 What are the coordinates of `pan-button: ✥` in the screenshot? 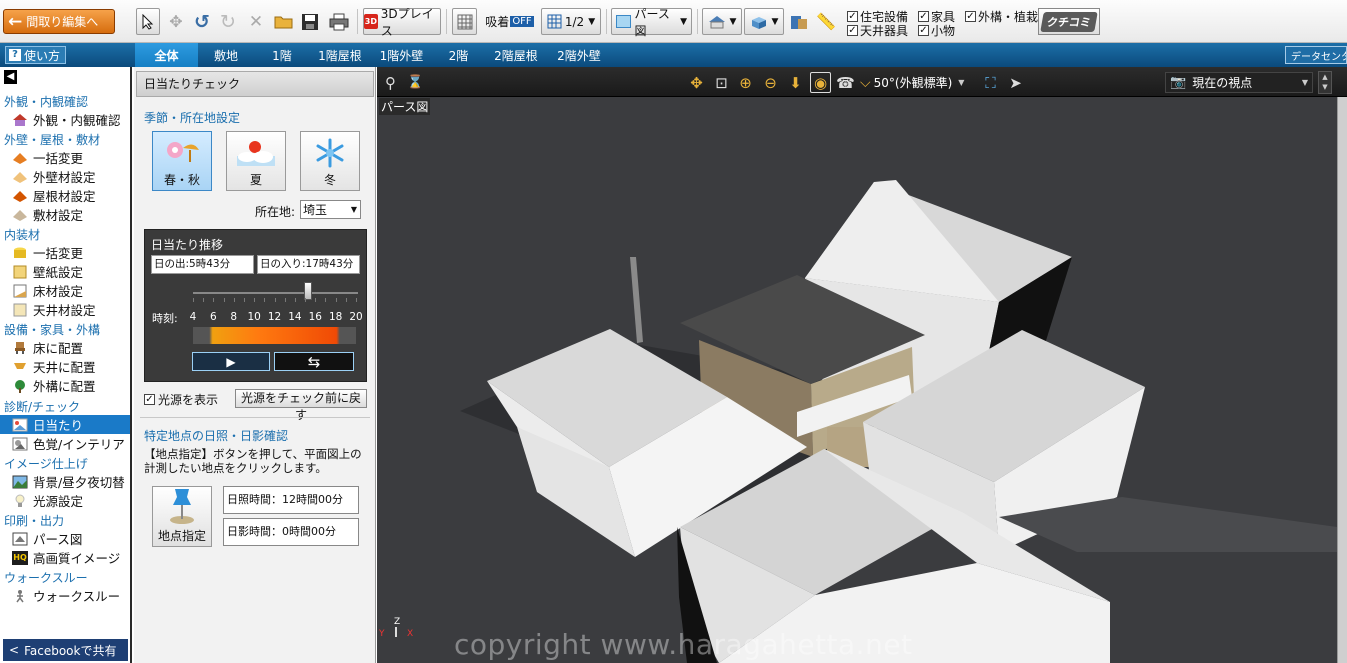 It's located at (696, 82).